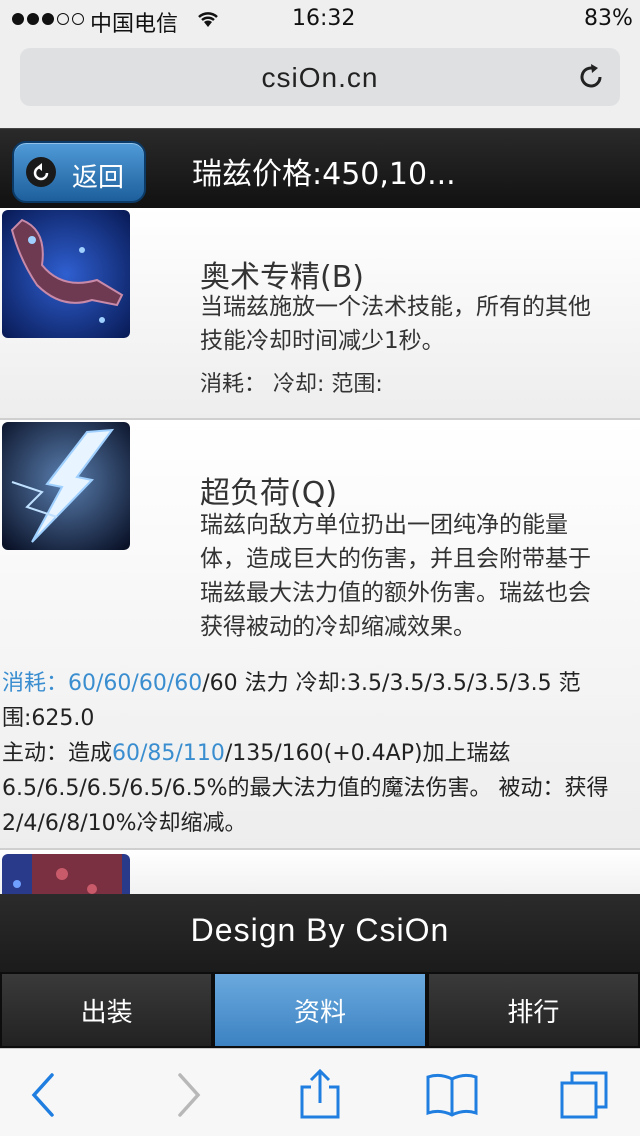 The width and height of the screenshot is (640, 1136). I want to click on skill-icon-arcane-mastery, so click(66, 274).